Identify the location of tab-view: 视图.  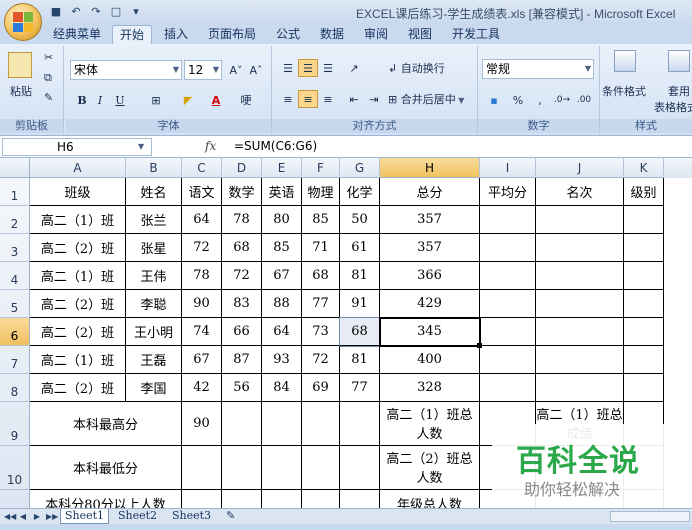
(420, 34).